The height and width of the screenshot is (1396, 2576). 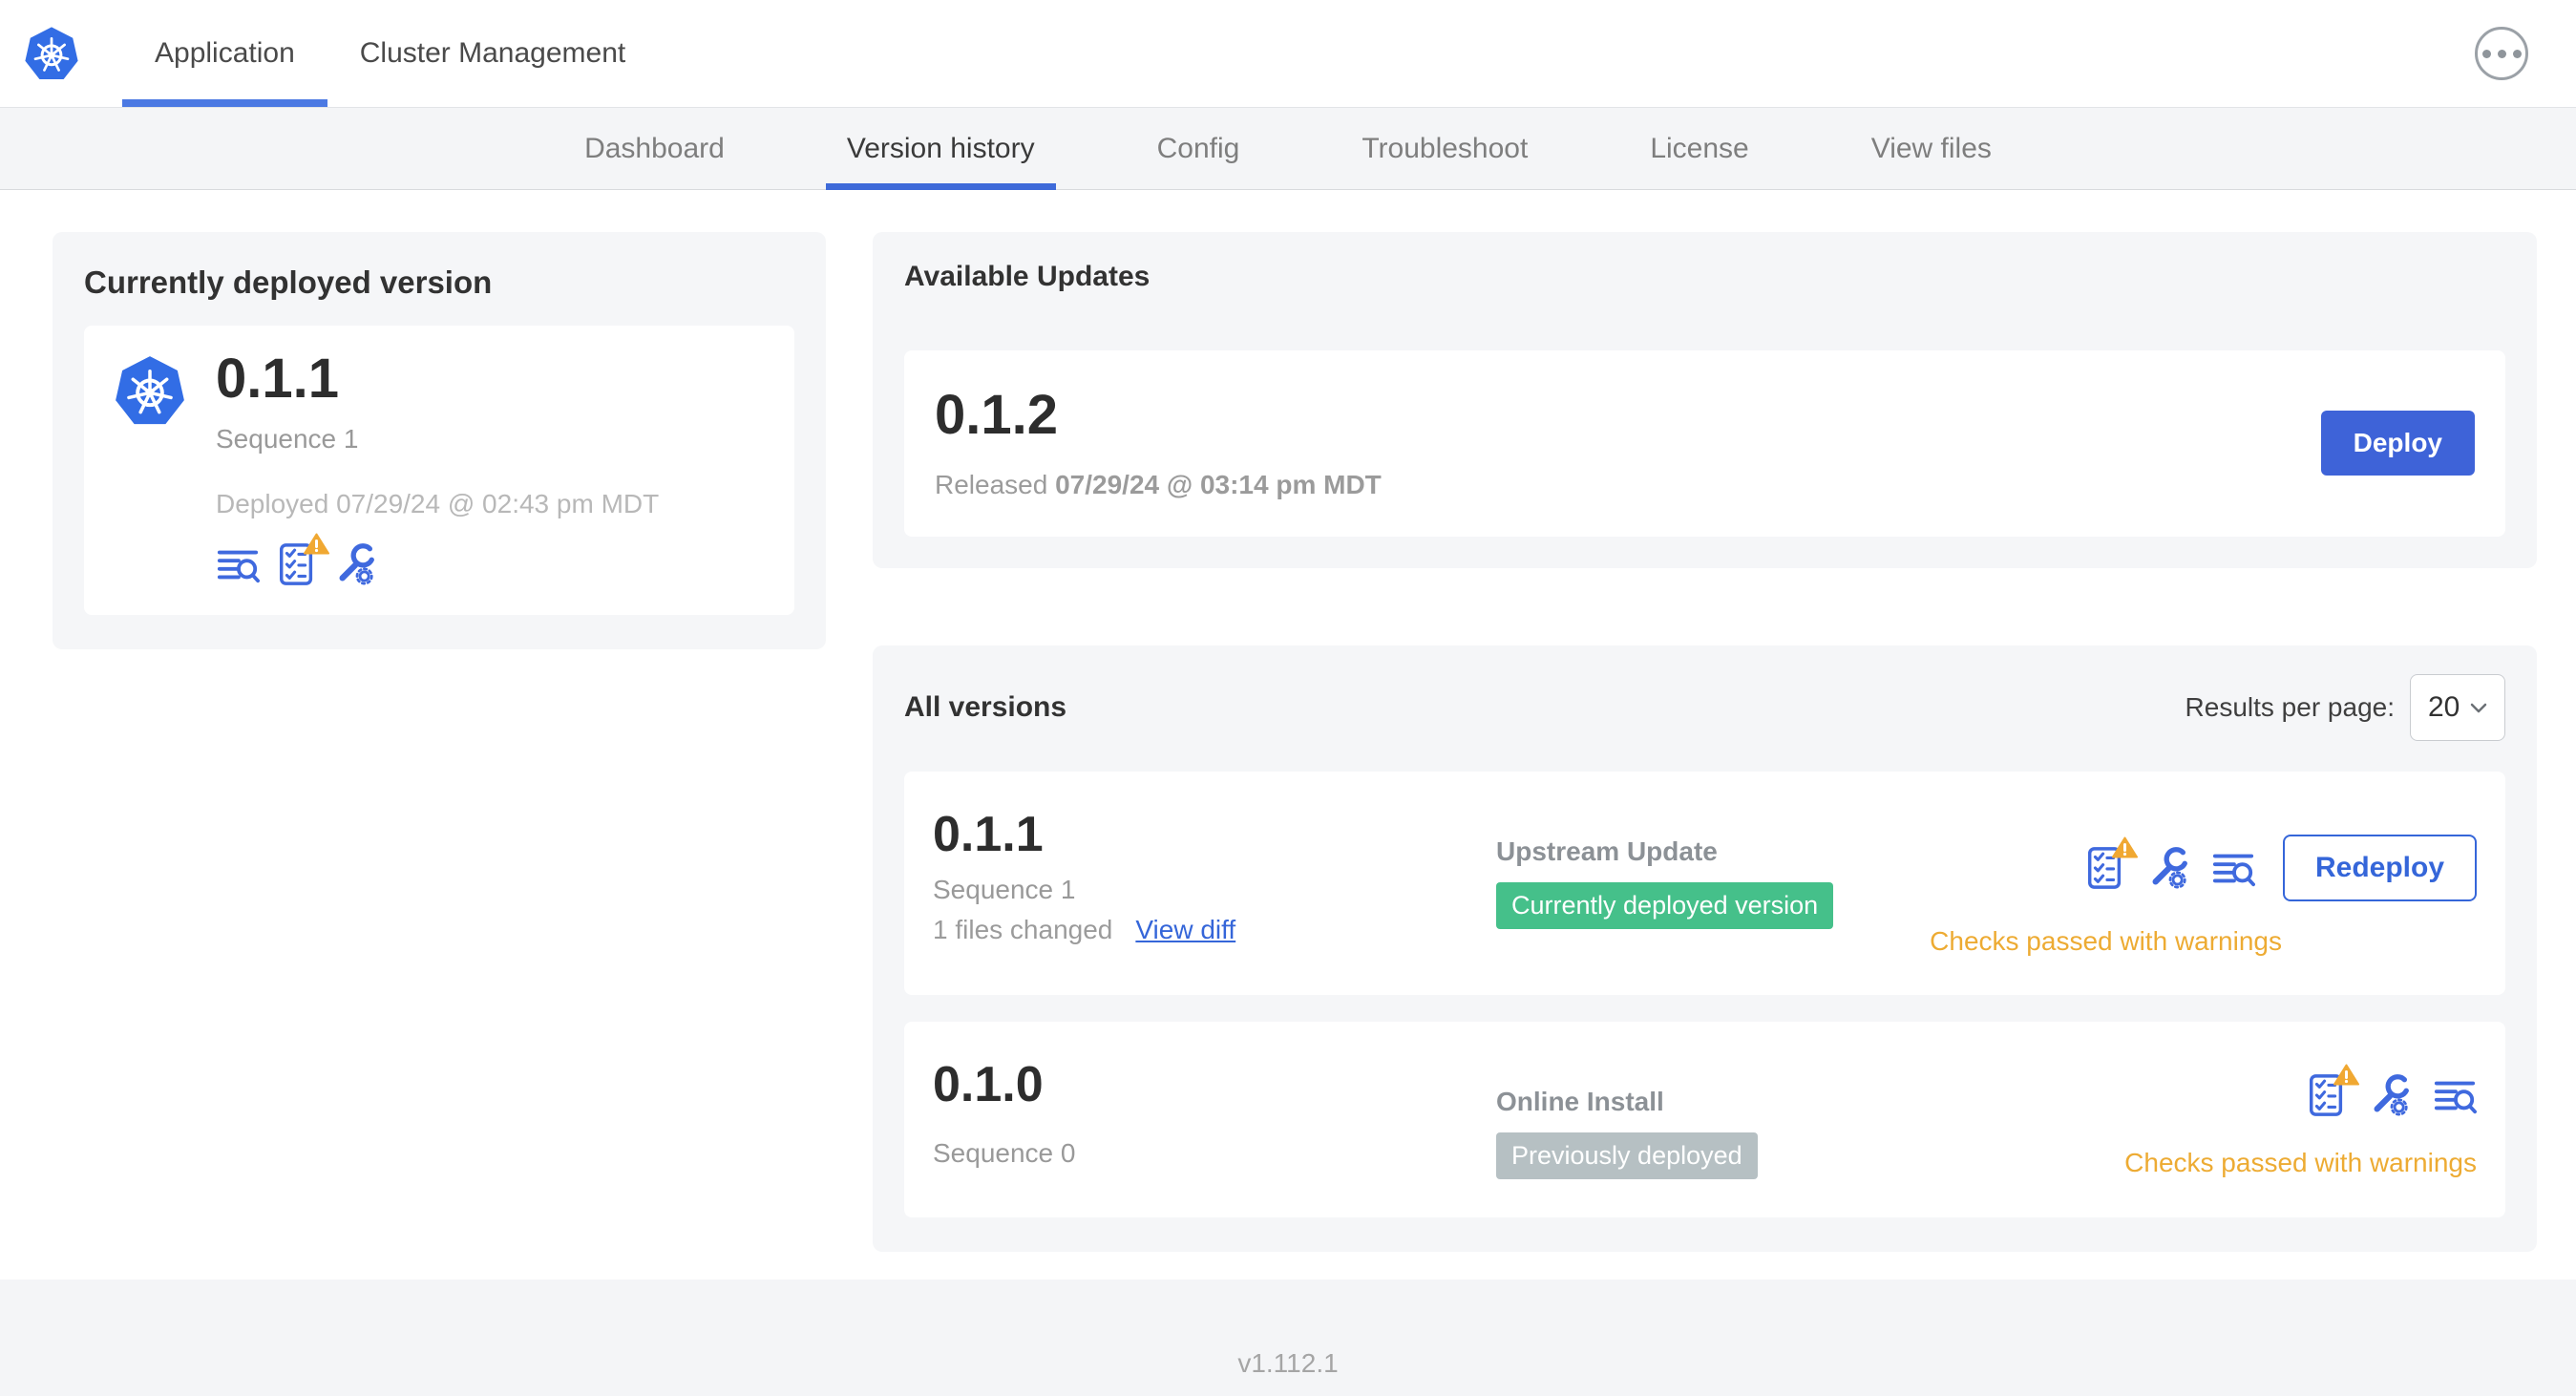 I want to click on update-version-number: 0.1.2, so click(x=996, y=415).